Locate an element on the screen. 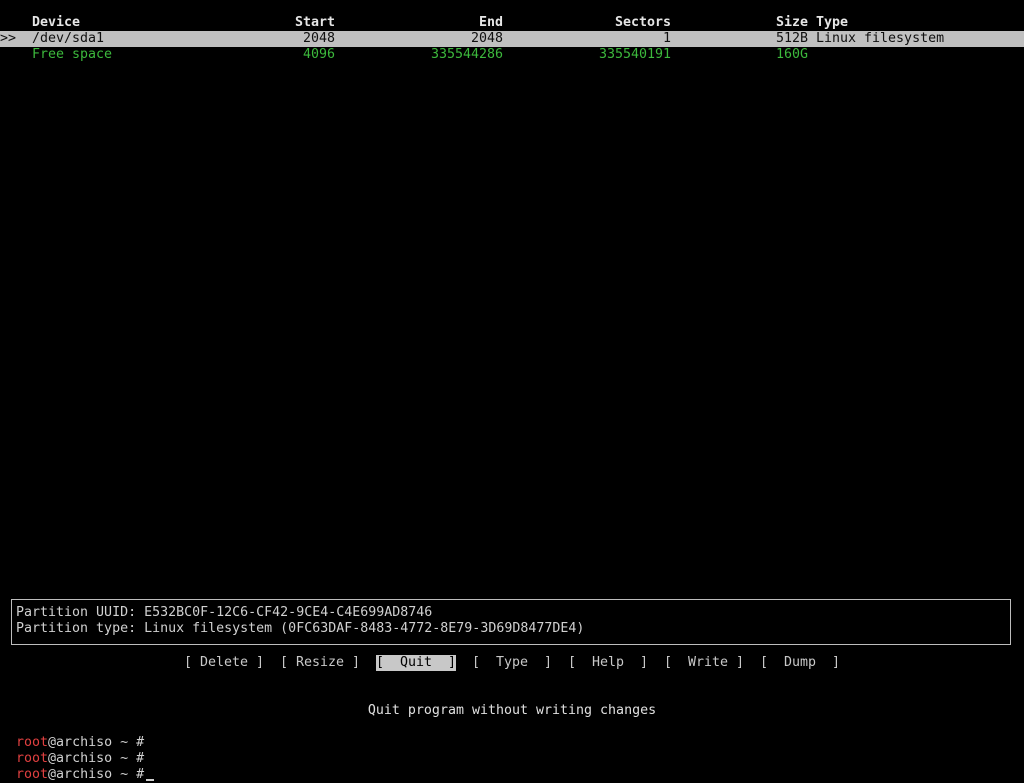 Image resolution: width=1024 pixels, height=783 pixels. row-device: /dev/sda1 is located at coordinates (68, 38).